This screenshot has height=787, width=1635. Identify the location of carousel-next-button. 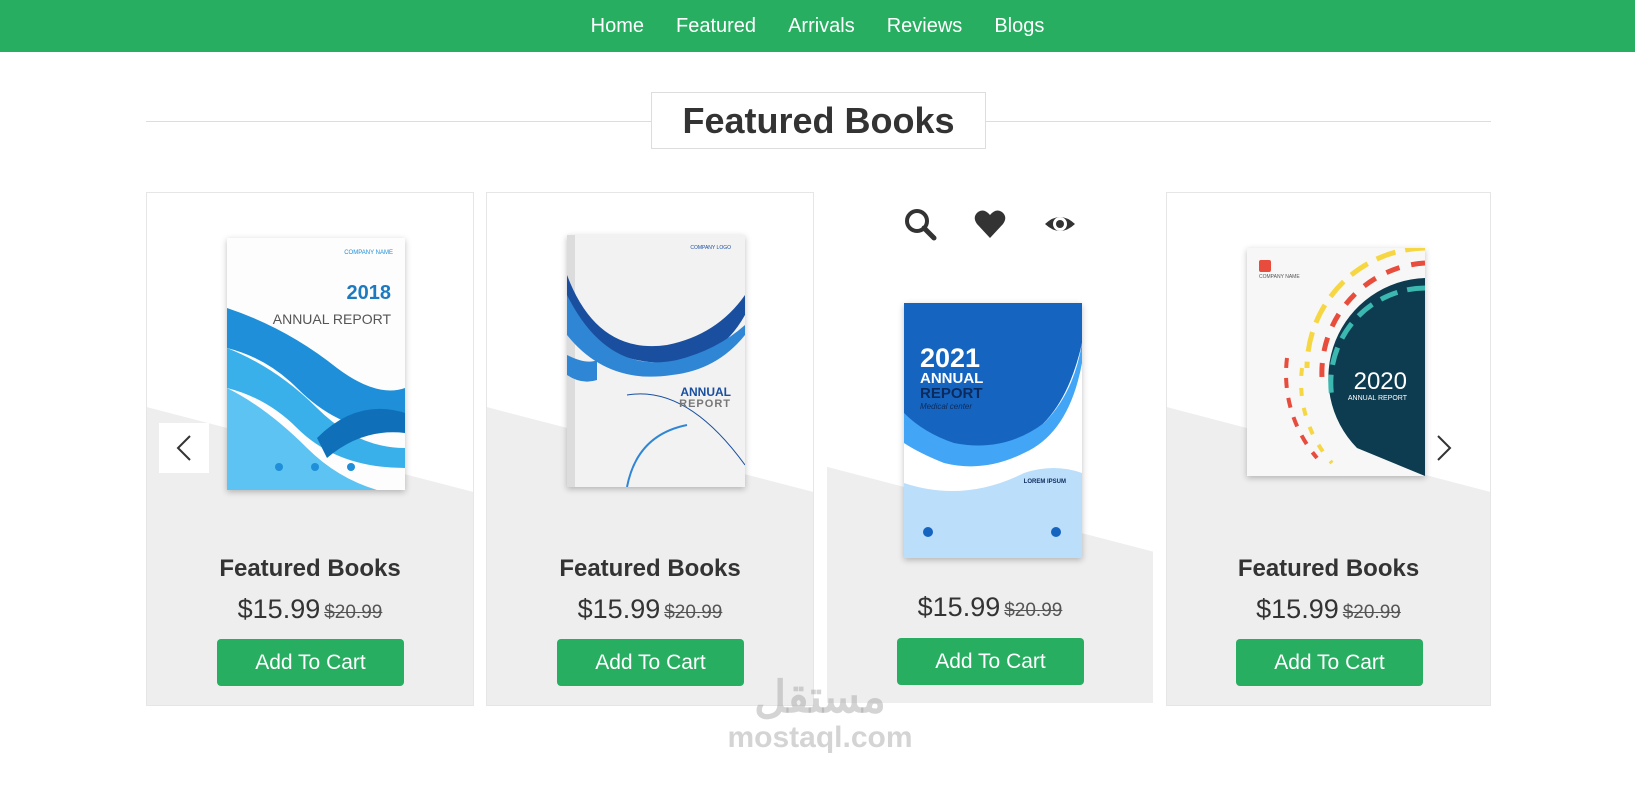
(1444, 448).